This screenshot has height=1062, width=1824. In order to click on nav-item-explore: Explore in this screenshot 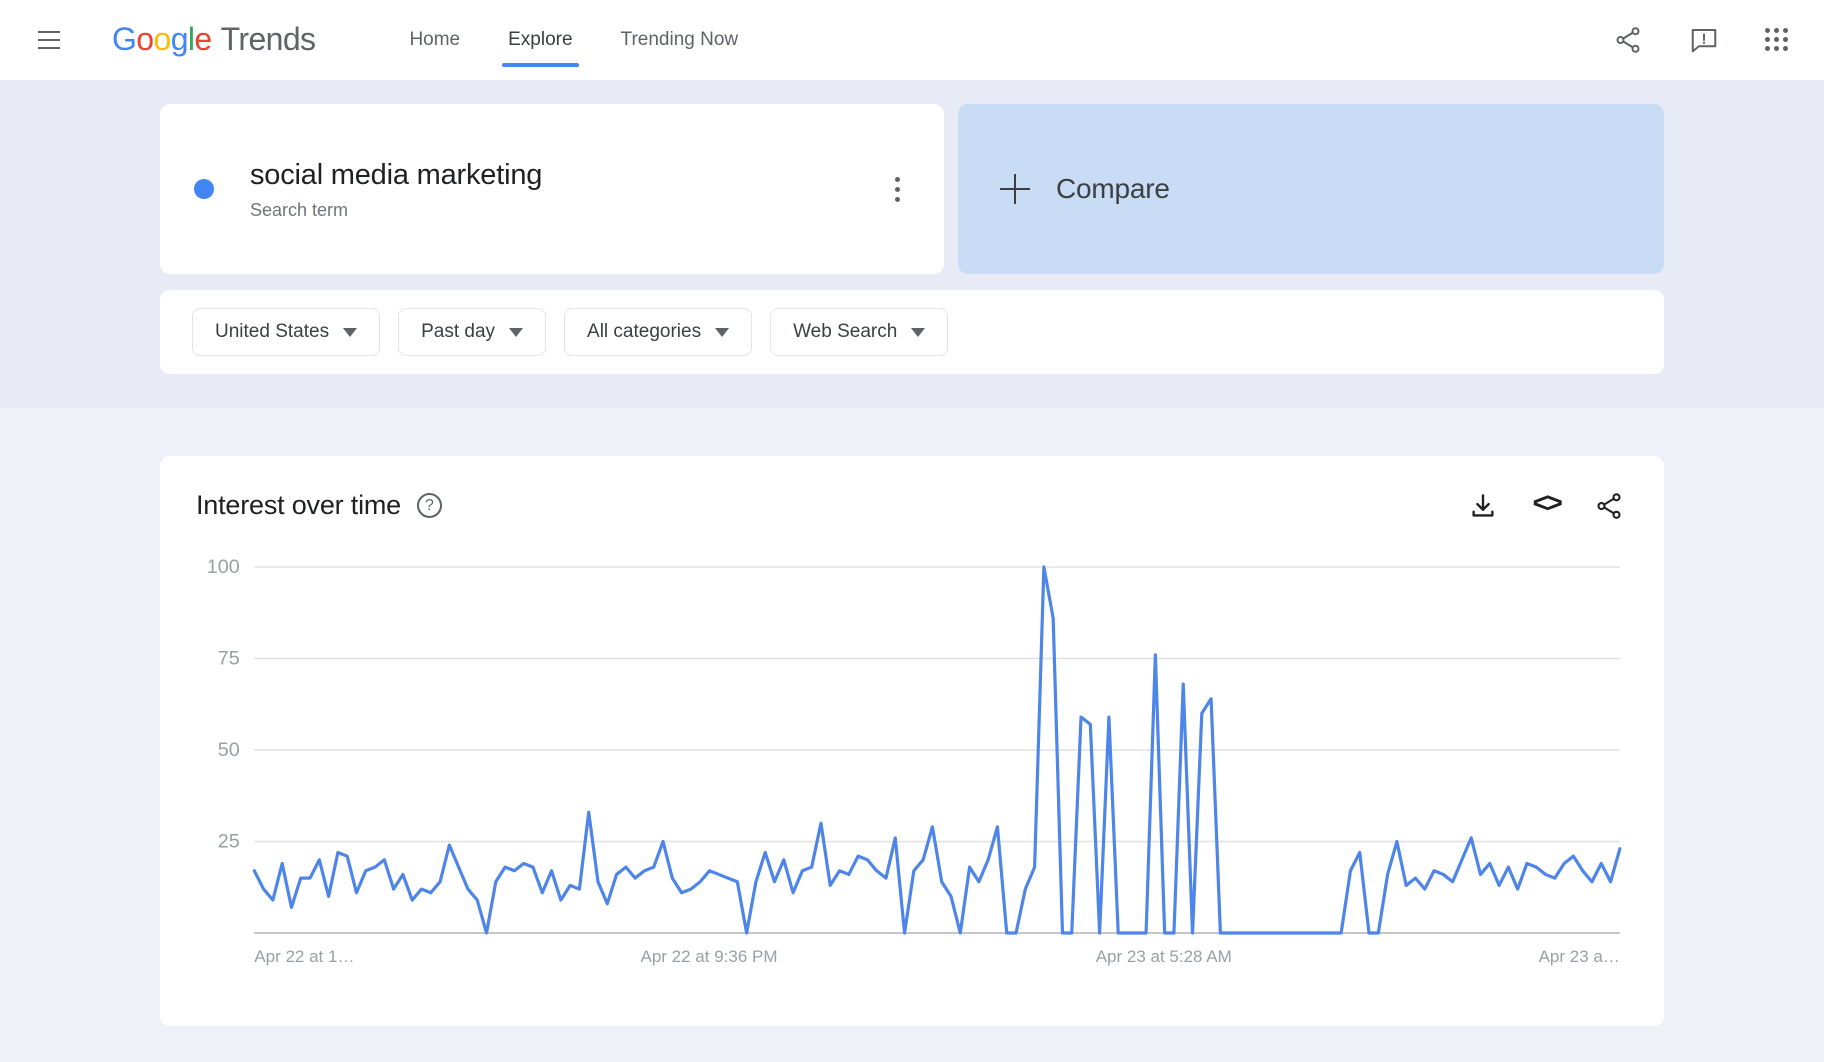, I will do `click(540, 40)`.